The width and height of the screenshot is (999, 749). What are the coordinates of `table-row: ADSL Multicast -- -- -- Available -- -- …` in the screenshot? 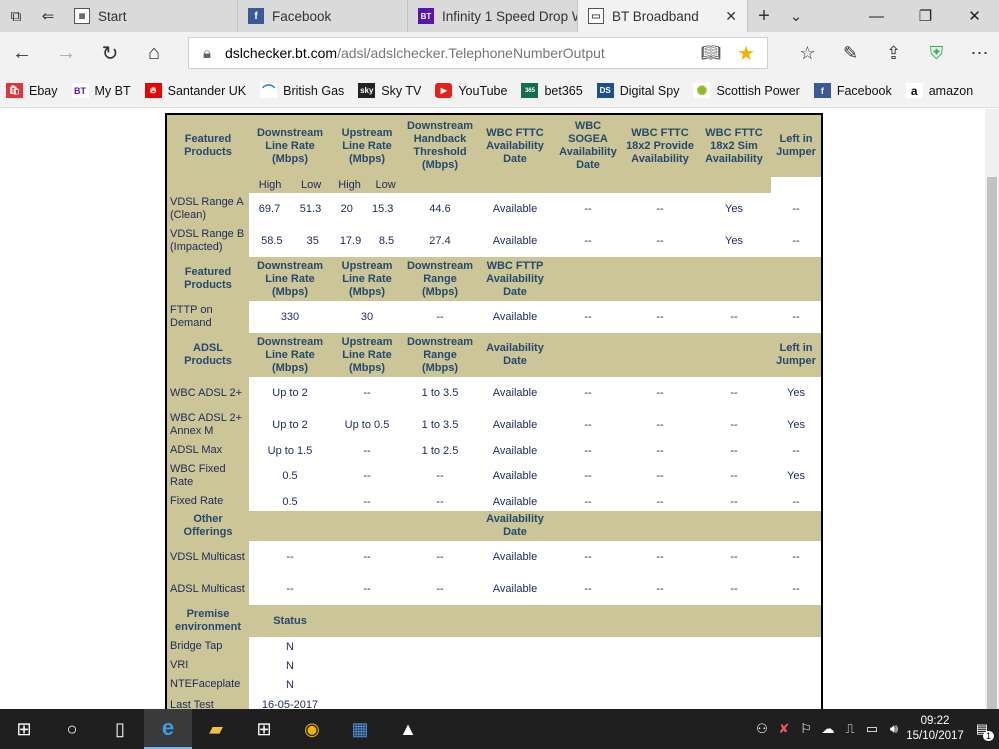 It's located at (494, 589).